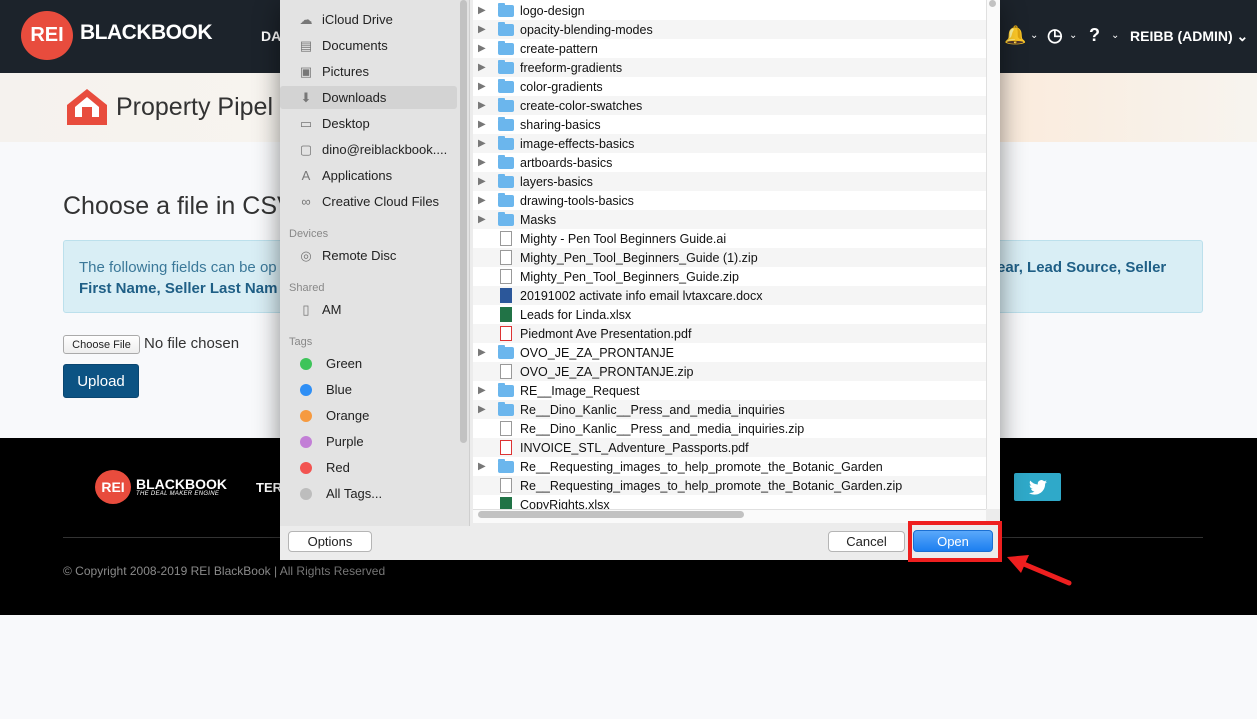  Describe the element at coordinates (729, 219) in the screenshot. I see `file-row: ▶ Masks` at that location.